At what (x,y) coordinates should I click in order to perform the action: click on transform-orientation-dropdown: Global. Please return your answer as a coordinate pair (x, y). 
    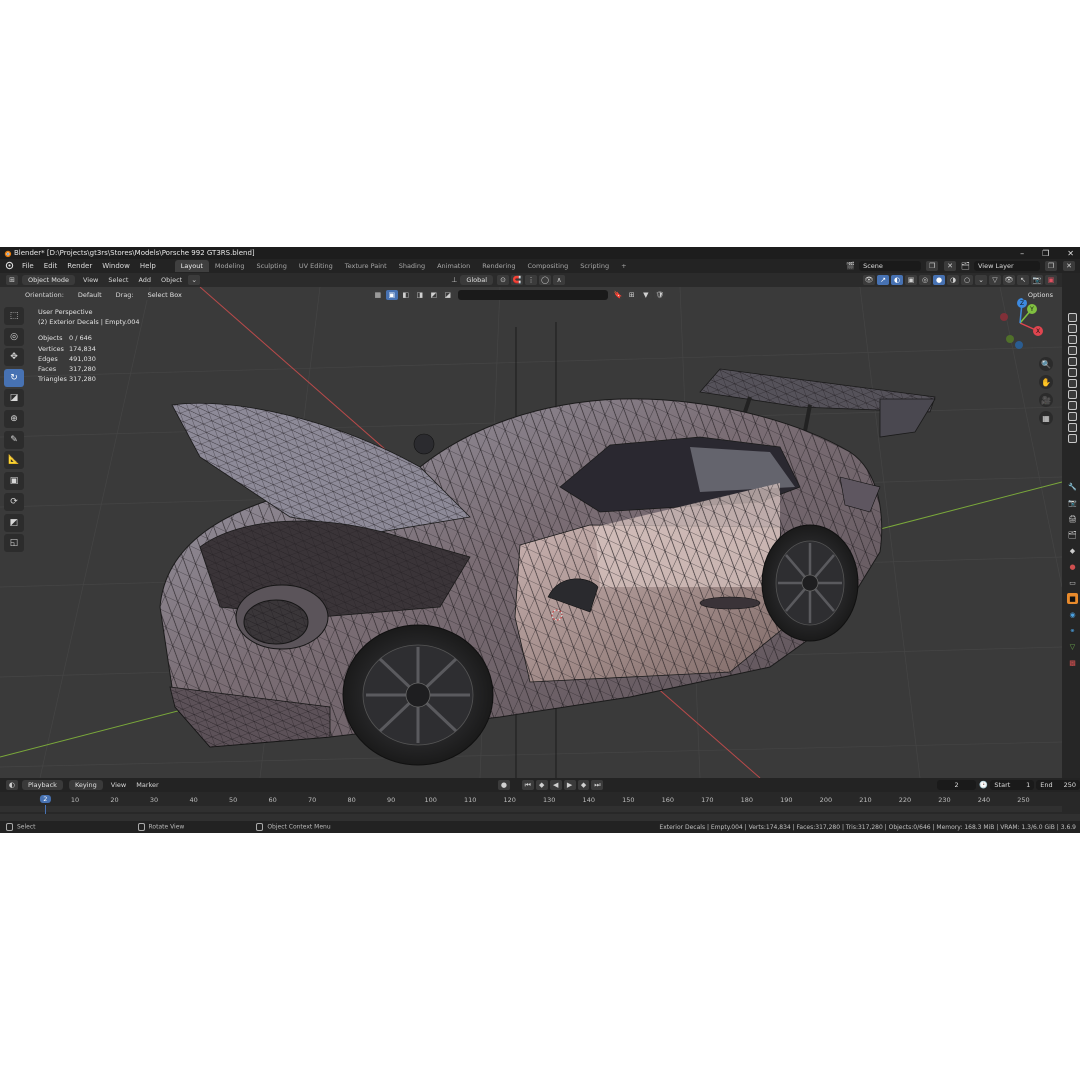
    Looking at the image, I should click on (477, 280).